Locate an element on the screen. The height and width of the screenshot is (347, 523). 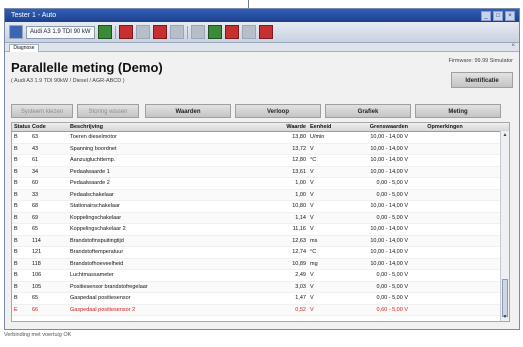
table-row: B 106 Luchtmassameter 2,49 V 0,00 - 5,00 V is located at coordinates (260, 276).